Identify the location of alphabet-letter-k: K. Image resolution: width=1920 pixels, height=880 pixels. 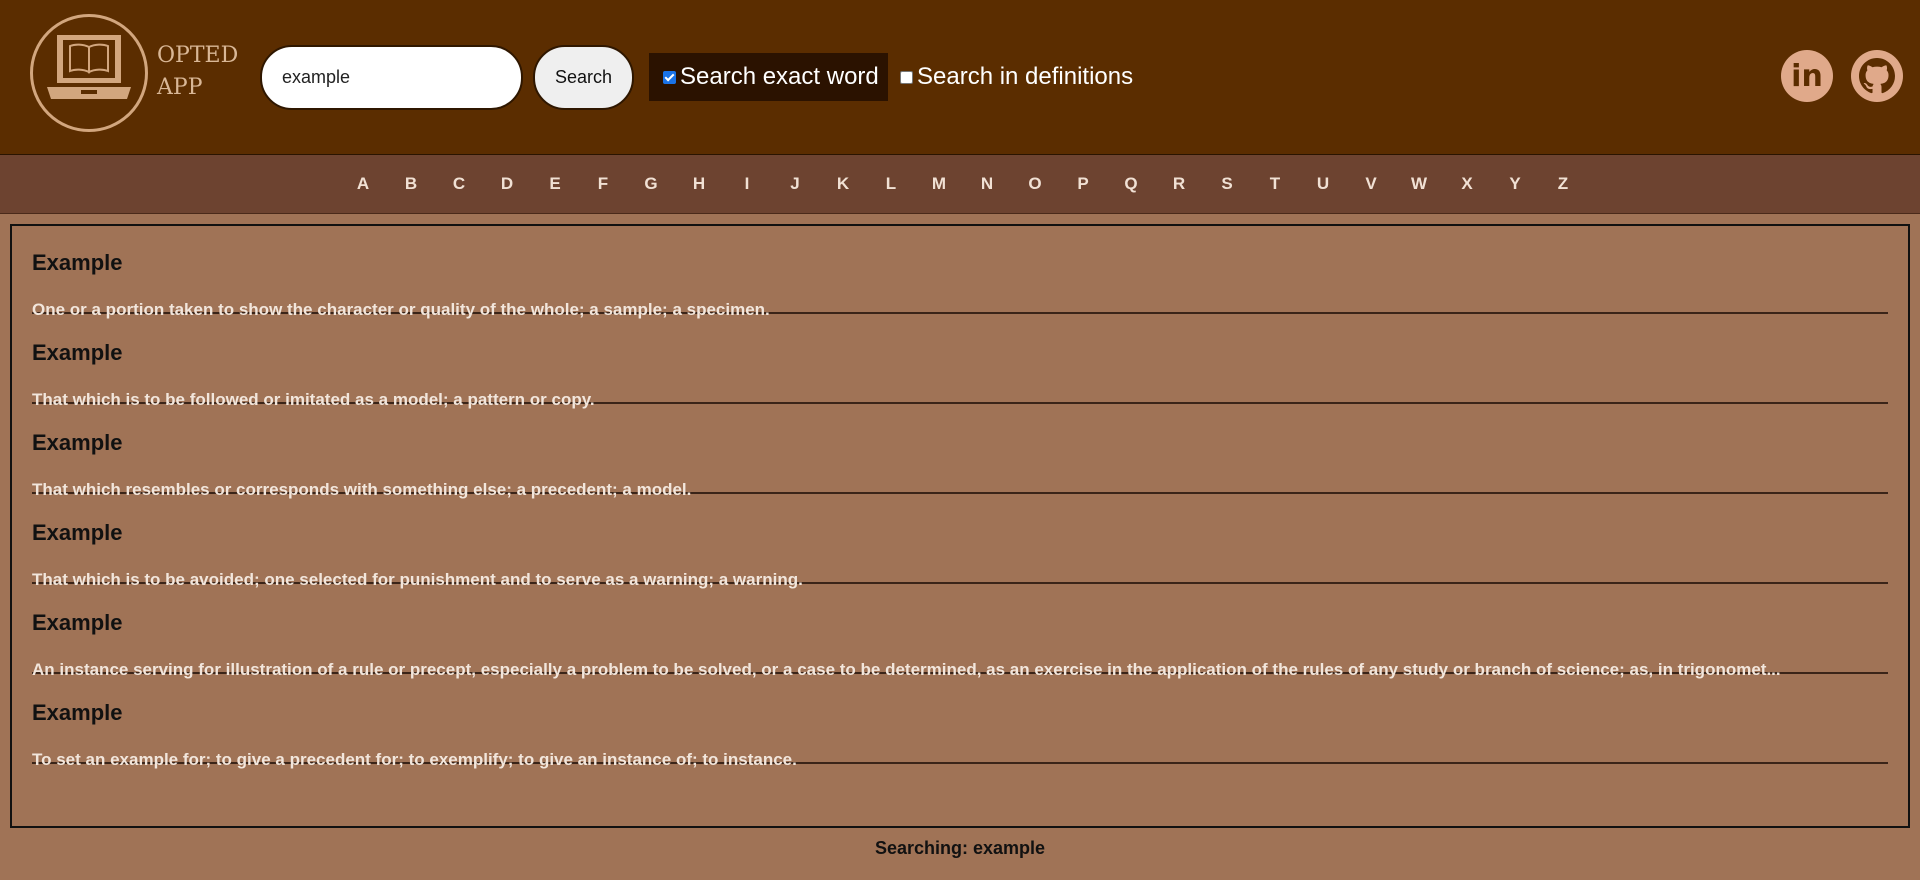
(843, 184).